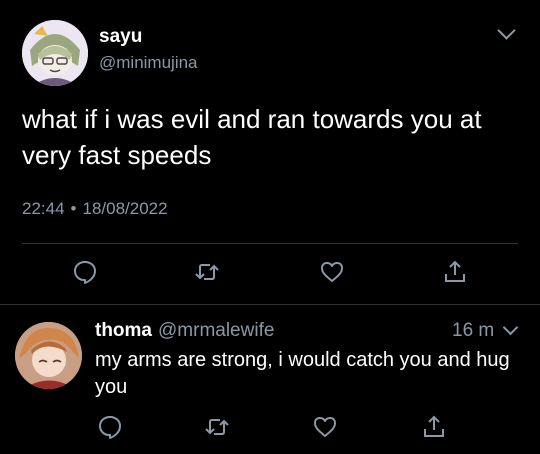 Image resolution: width=540 pixels, height=454 pixels. I want to click on tweet-timestamp: 22:44 • 18/08/2022, so click(95, 209).